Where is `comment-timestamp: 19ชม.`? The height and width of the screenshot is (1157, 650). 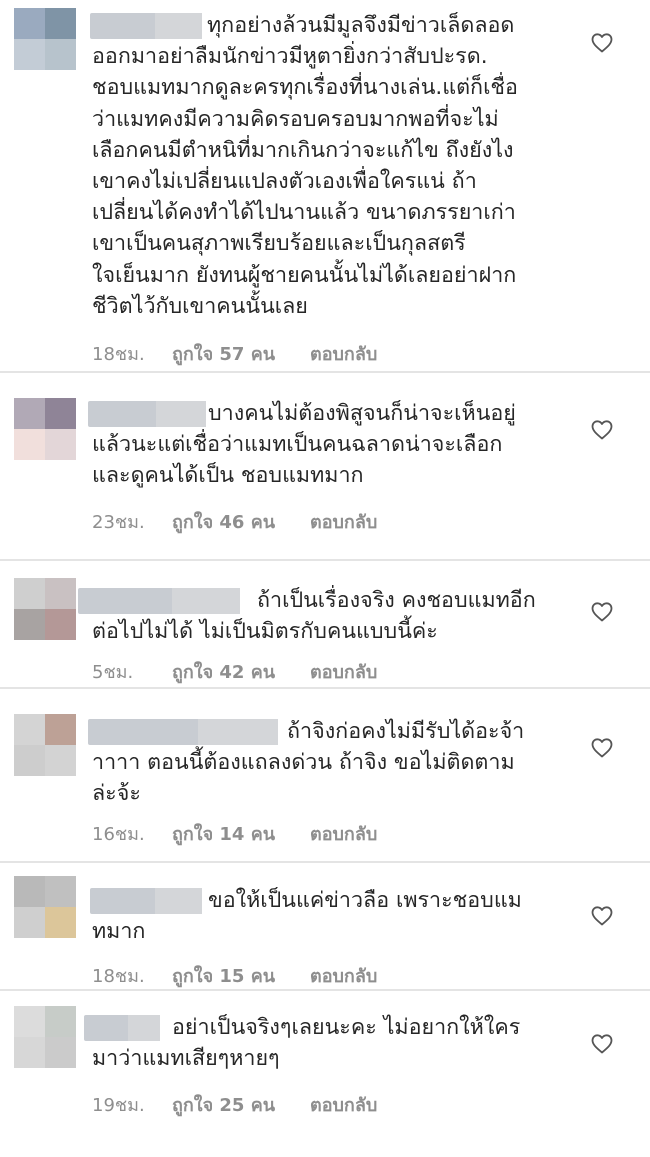
comment-timestamp: 19ชม. is located at coordinates (132, 1104).